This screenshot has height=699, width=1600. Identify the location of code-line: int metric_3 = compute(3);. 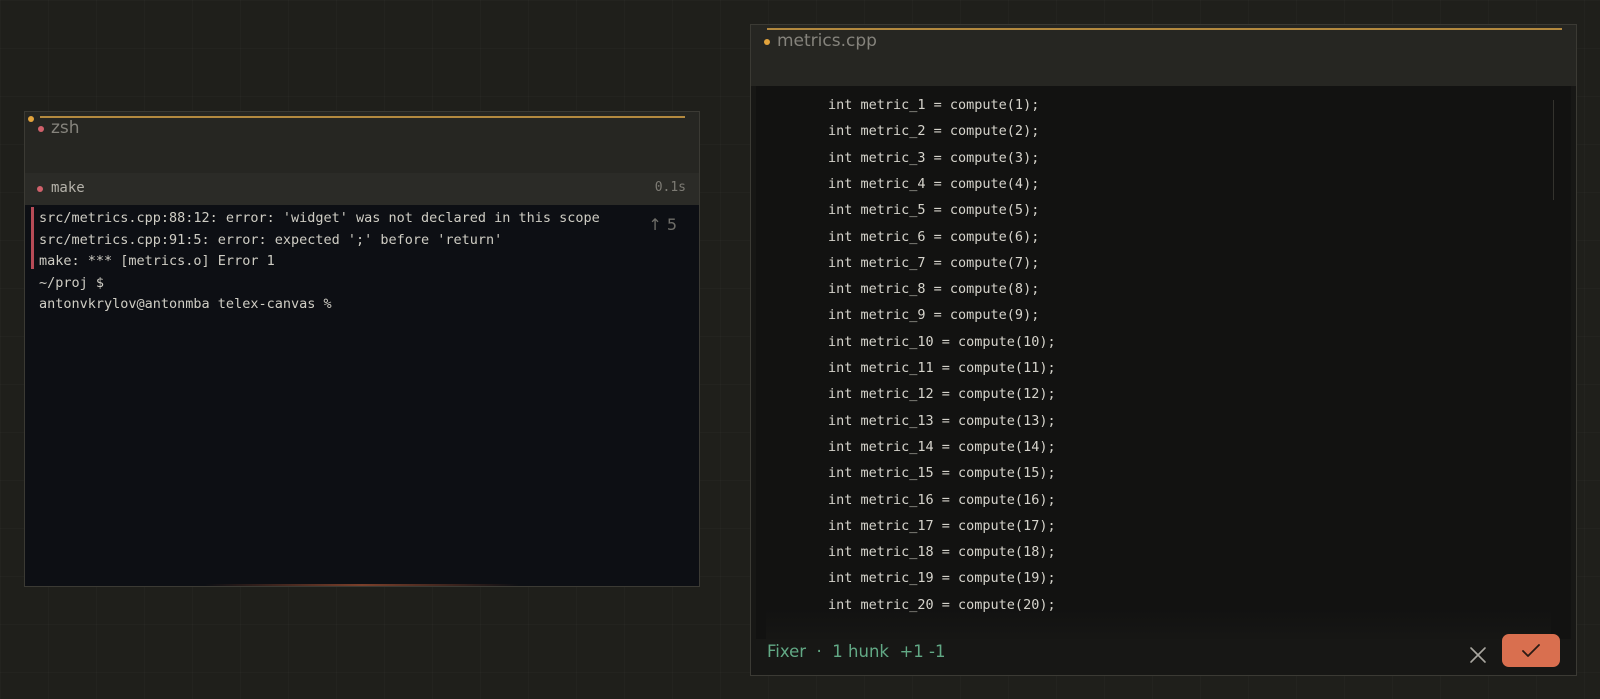
(934, 157).